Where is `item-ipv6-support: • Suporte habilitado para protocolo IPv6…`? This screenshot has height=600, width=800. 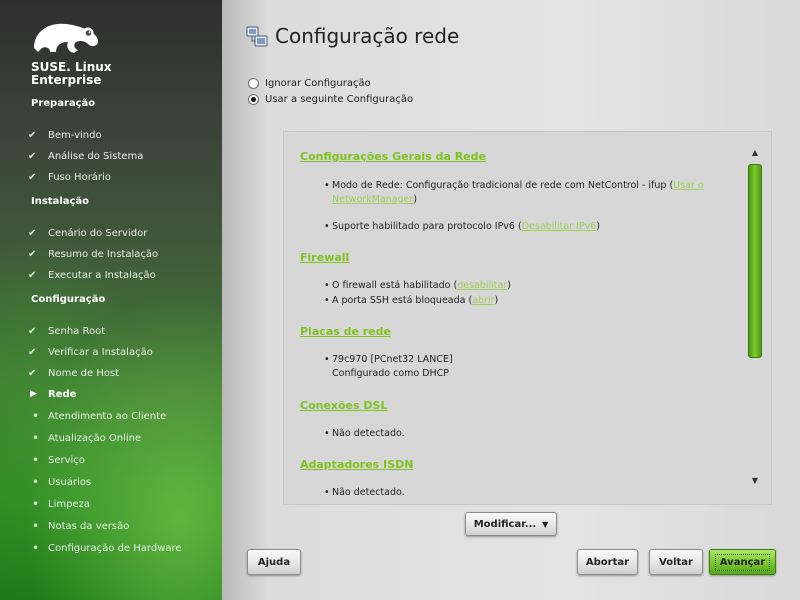
item-ipv6-support: • Suporte habilitado para protocolo IPv6… is located at coordinates (462, 226).